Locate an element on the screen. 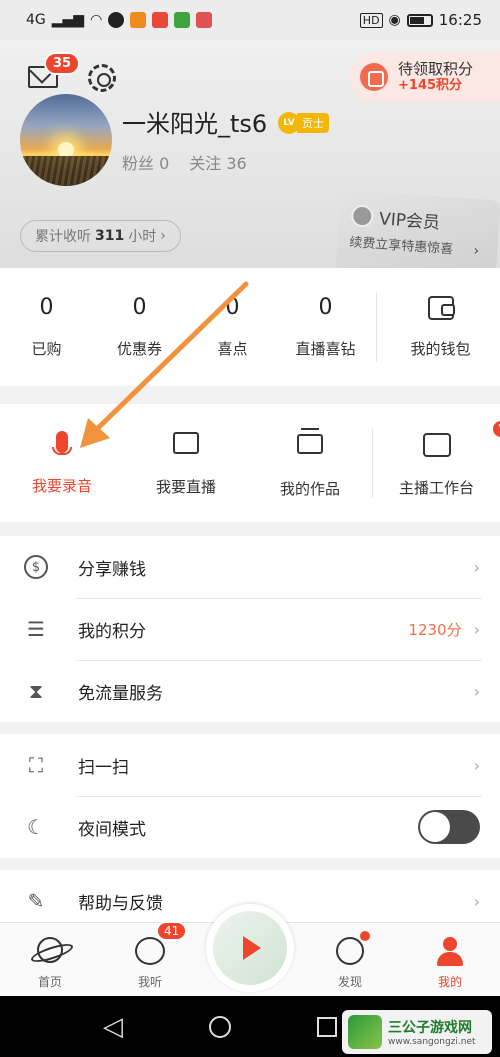 Image resolution: width=500 pixels, height=1057 pixels. clock: 16:25 is located at coordinates (460, 20).